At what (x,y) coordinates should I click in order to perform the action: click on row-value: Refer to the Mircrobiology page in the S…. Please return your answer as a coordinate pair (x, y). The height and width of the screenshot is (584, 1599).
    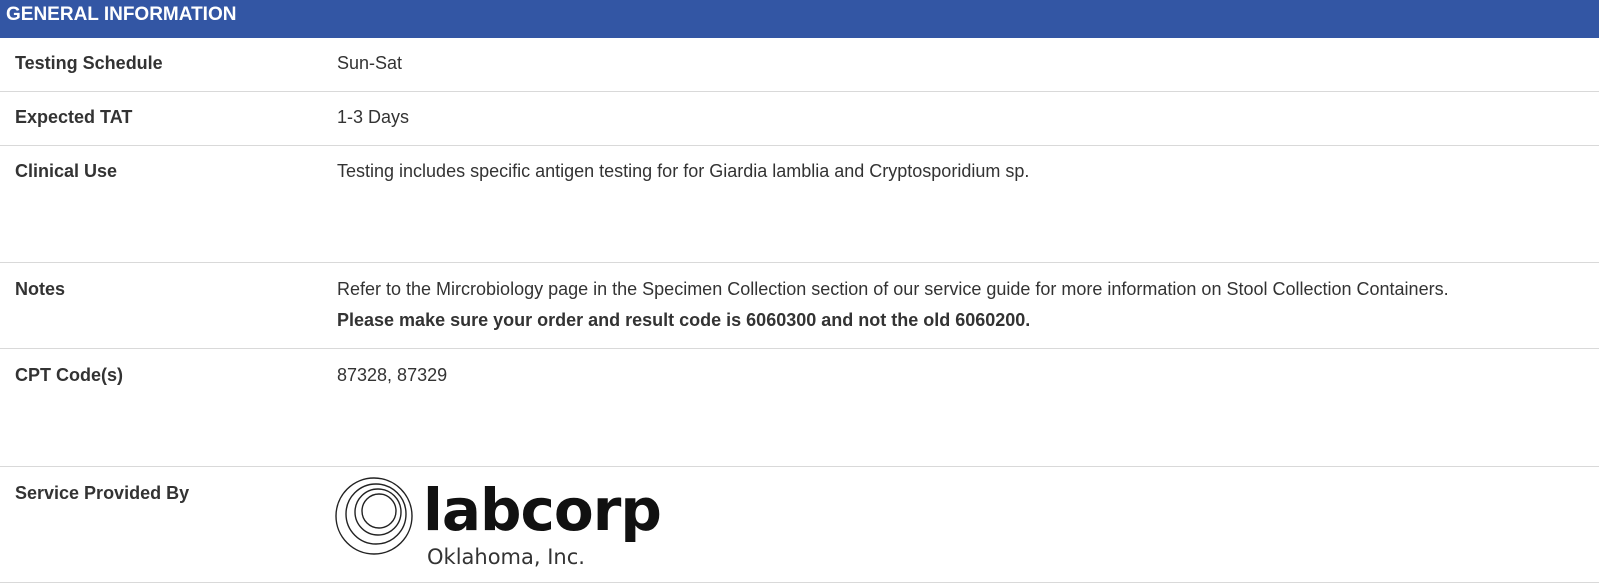
    Looking at the image, I should click on (893, 305).